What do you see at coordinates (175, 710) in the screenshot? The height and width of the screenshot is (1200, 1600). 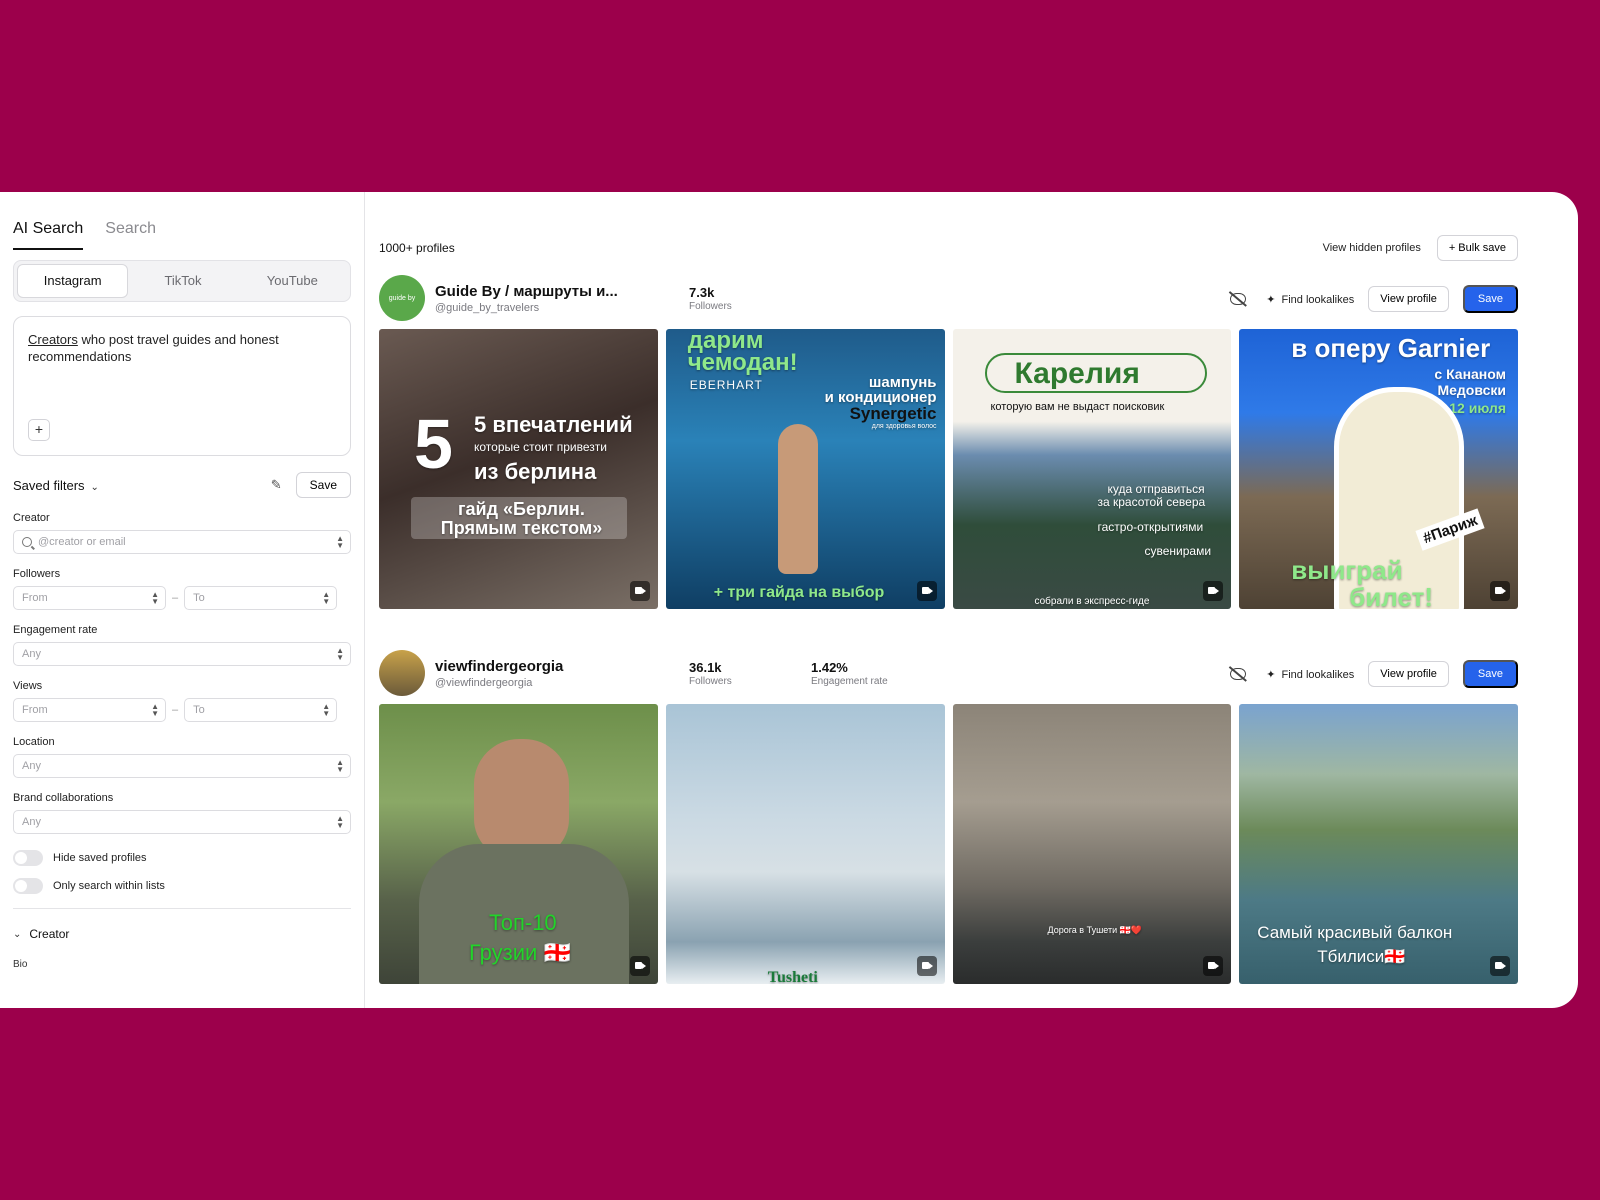 I see `range-dash: –` at bounding box center [175, 710].